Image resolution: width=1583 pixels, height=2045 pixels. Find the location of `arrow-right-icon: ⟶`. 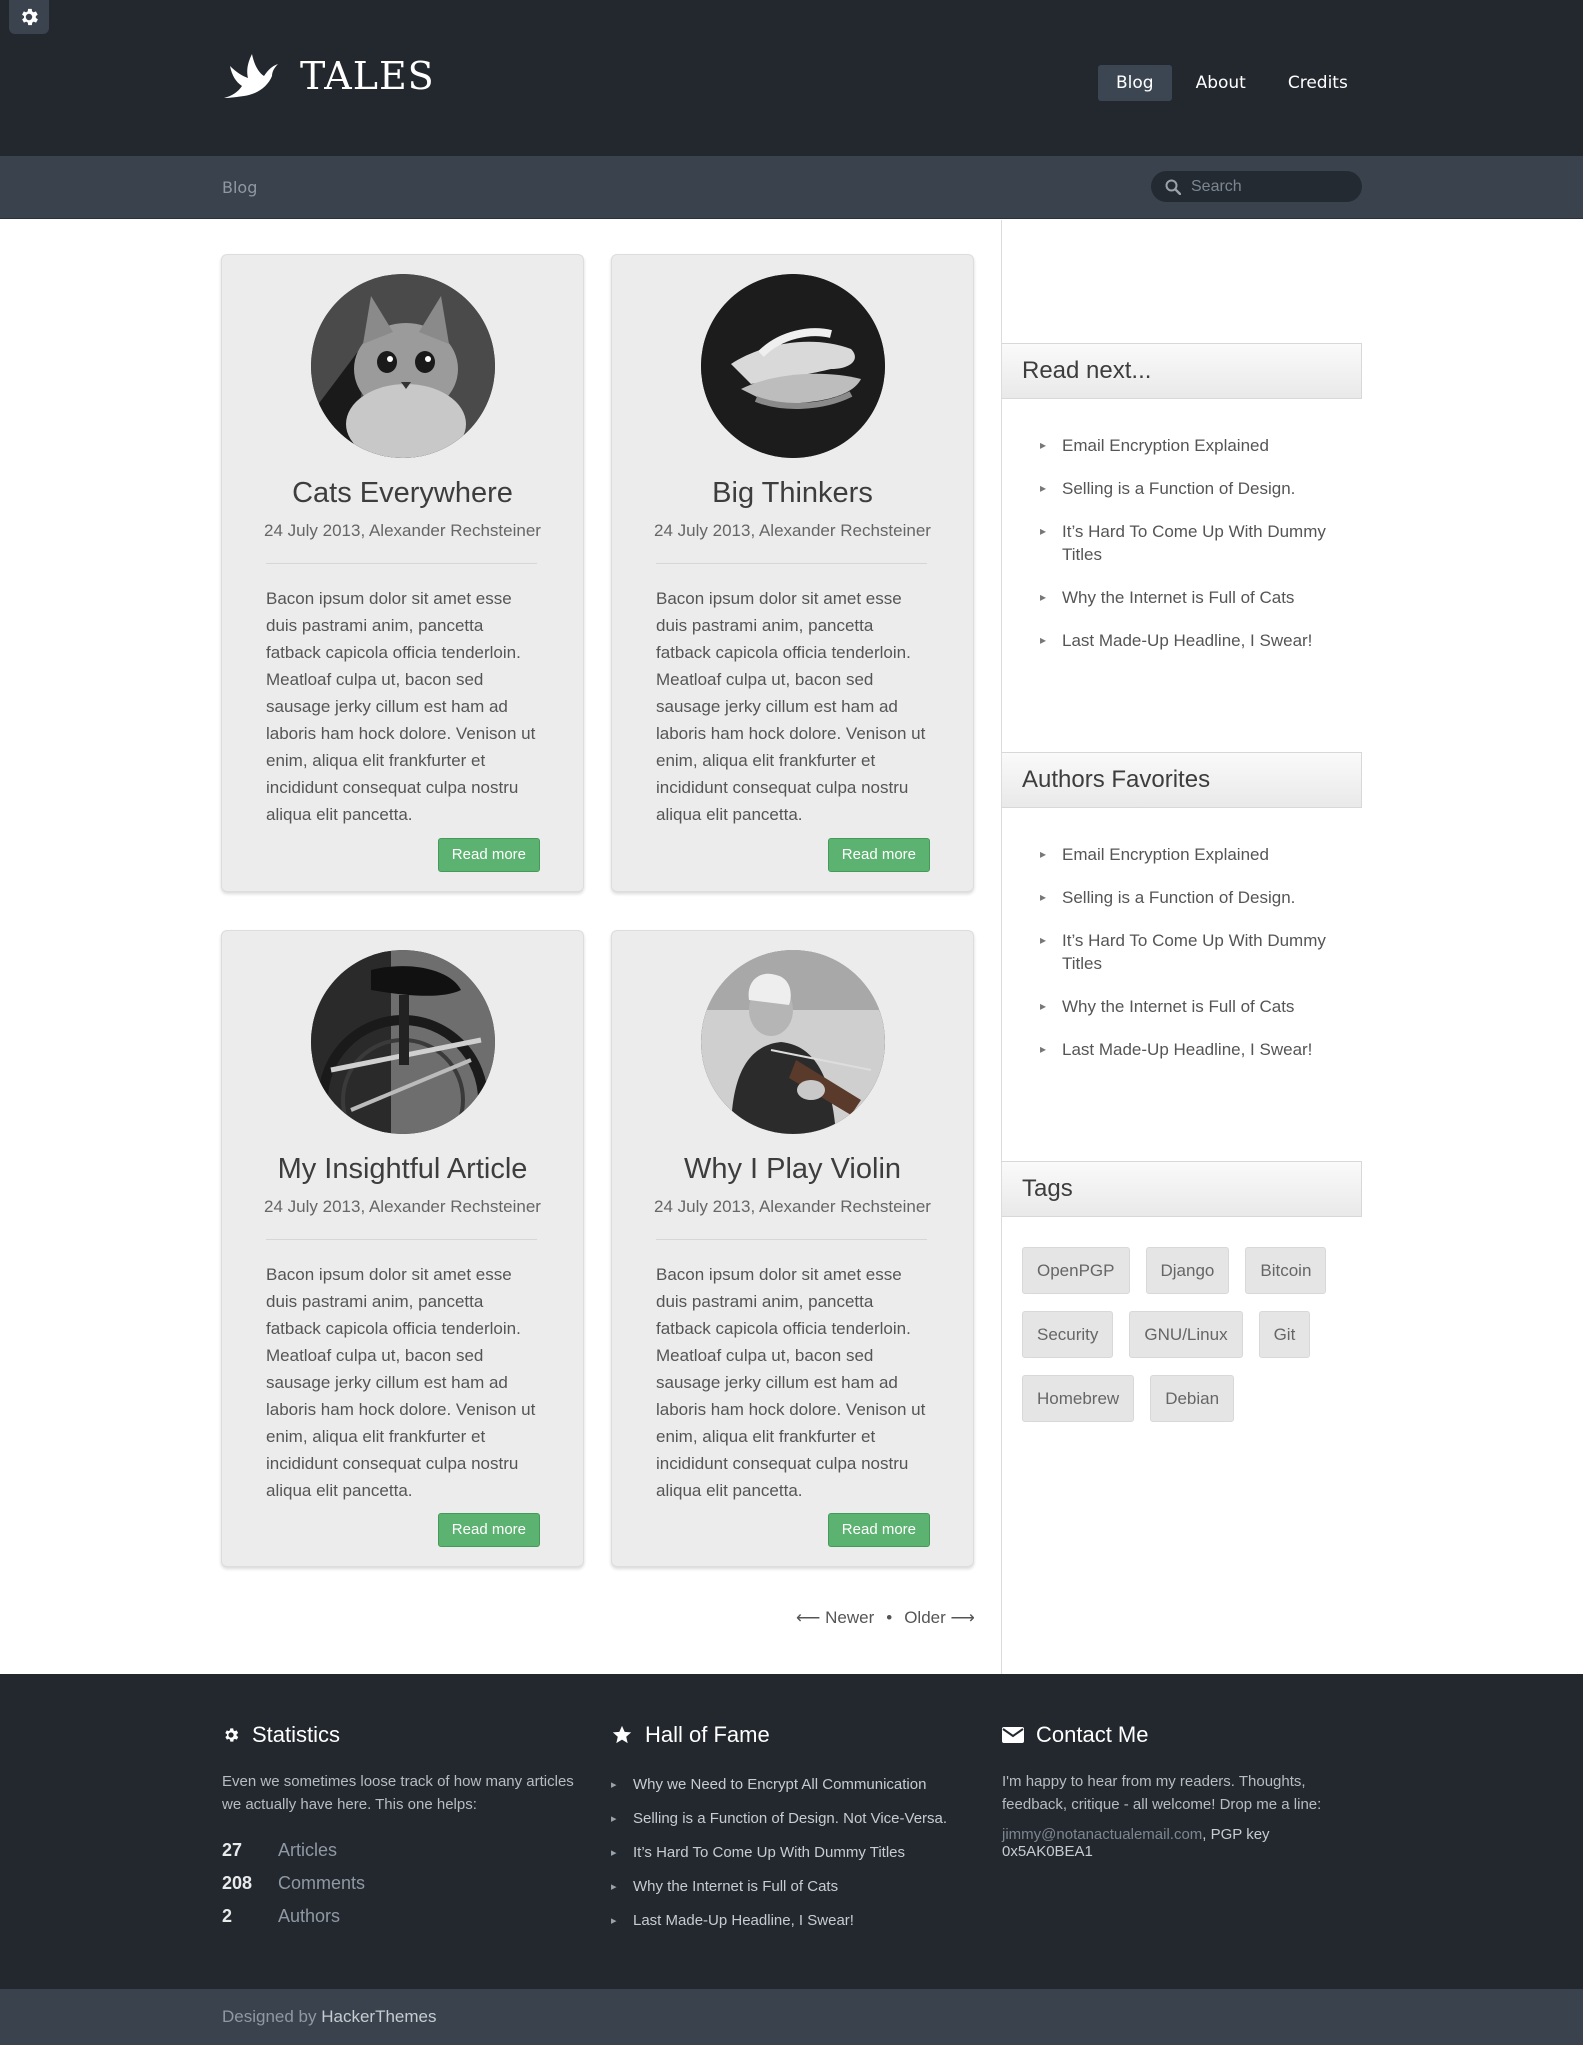

arrow-right-icon: ⟶ is located at coordinates (962, 1617).